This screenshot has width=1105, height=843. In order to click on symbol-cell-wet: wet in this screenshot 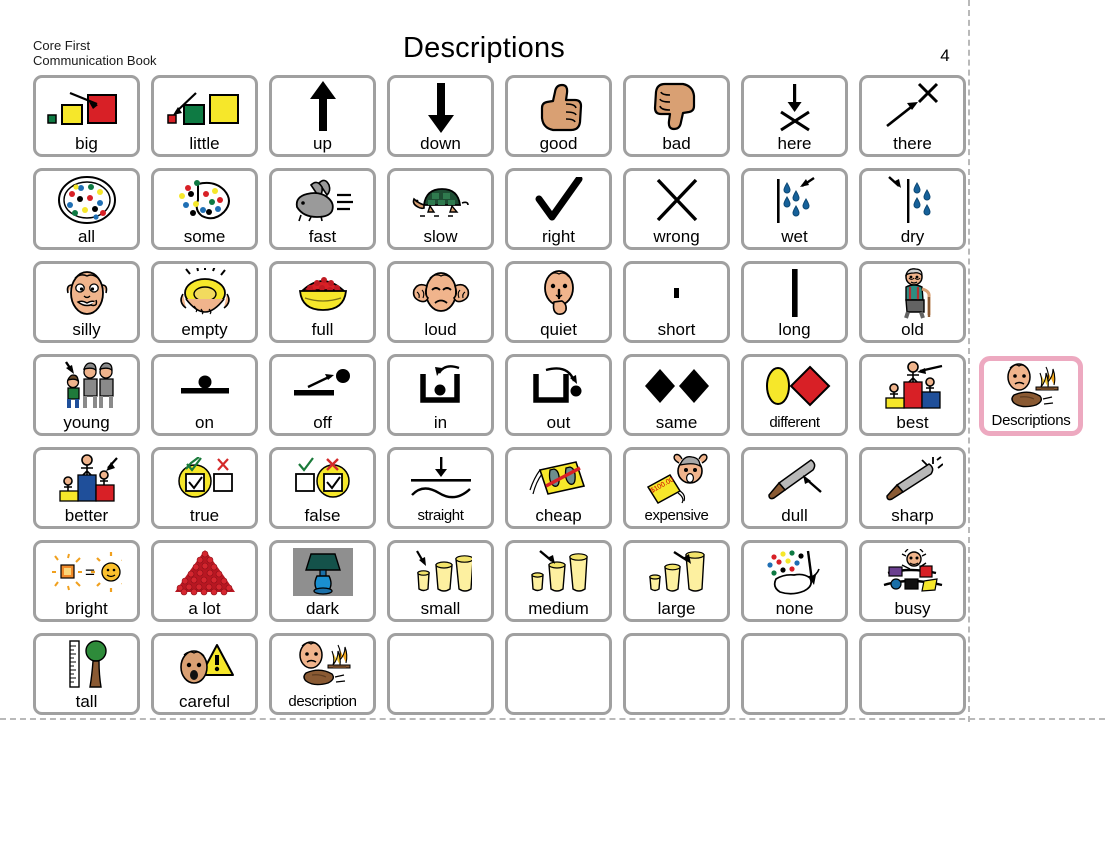, I will do `click(794, 209)`.